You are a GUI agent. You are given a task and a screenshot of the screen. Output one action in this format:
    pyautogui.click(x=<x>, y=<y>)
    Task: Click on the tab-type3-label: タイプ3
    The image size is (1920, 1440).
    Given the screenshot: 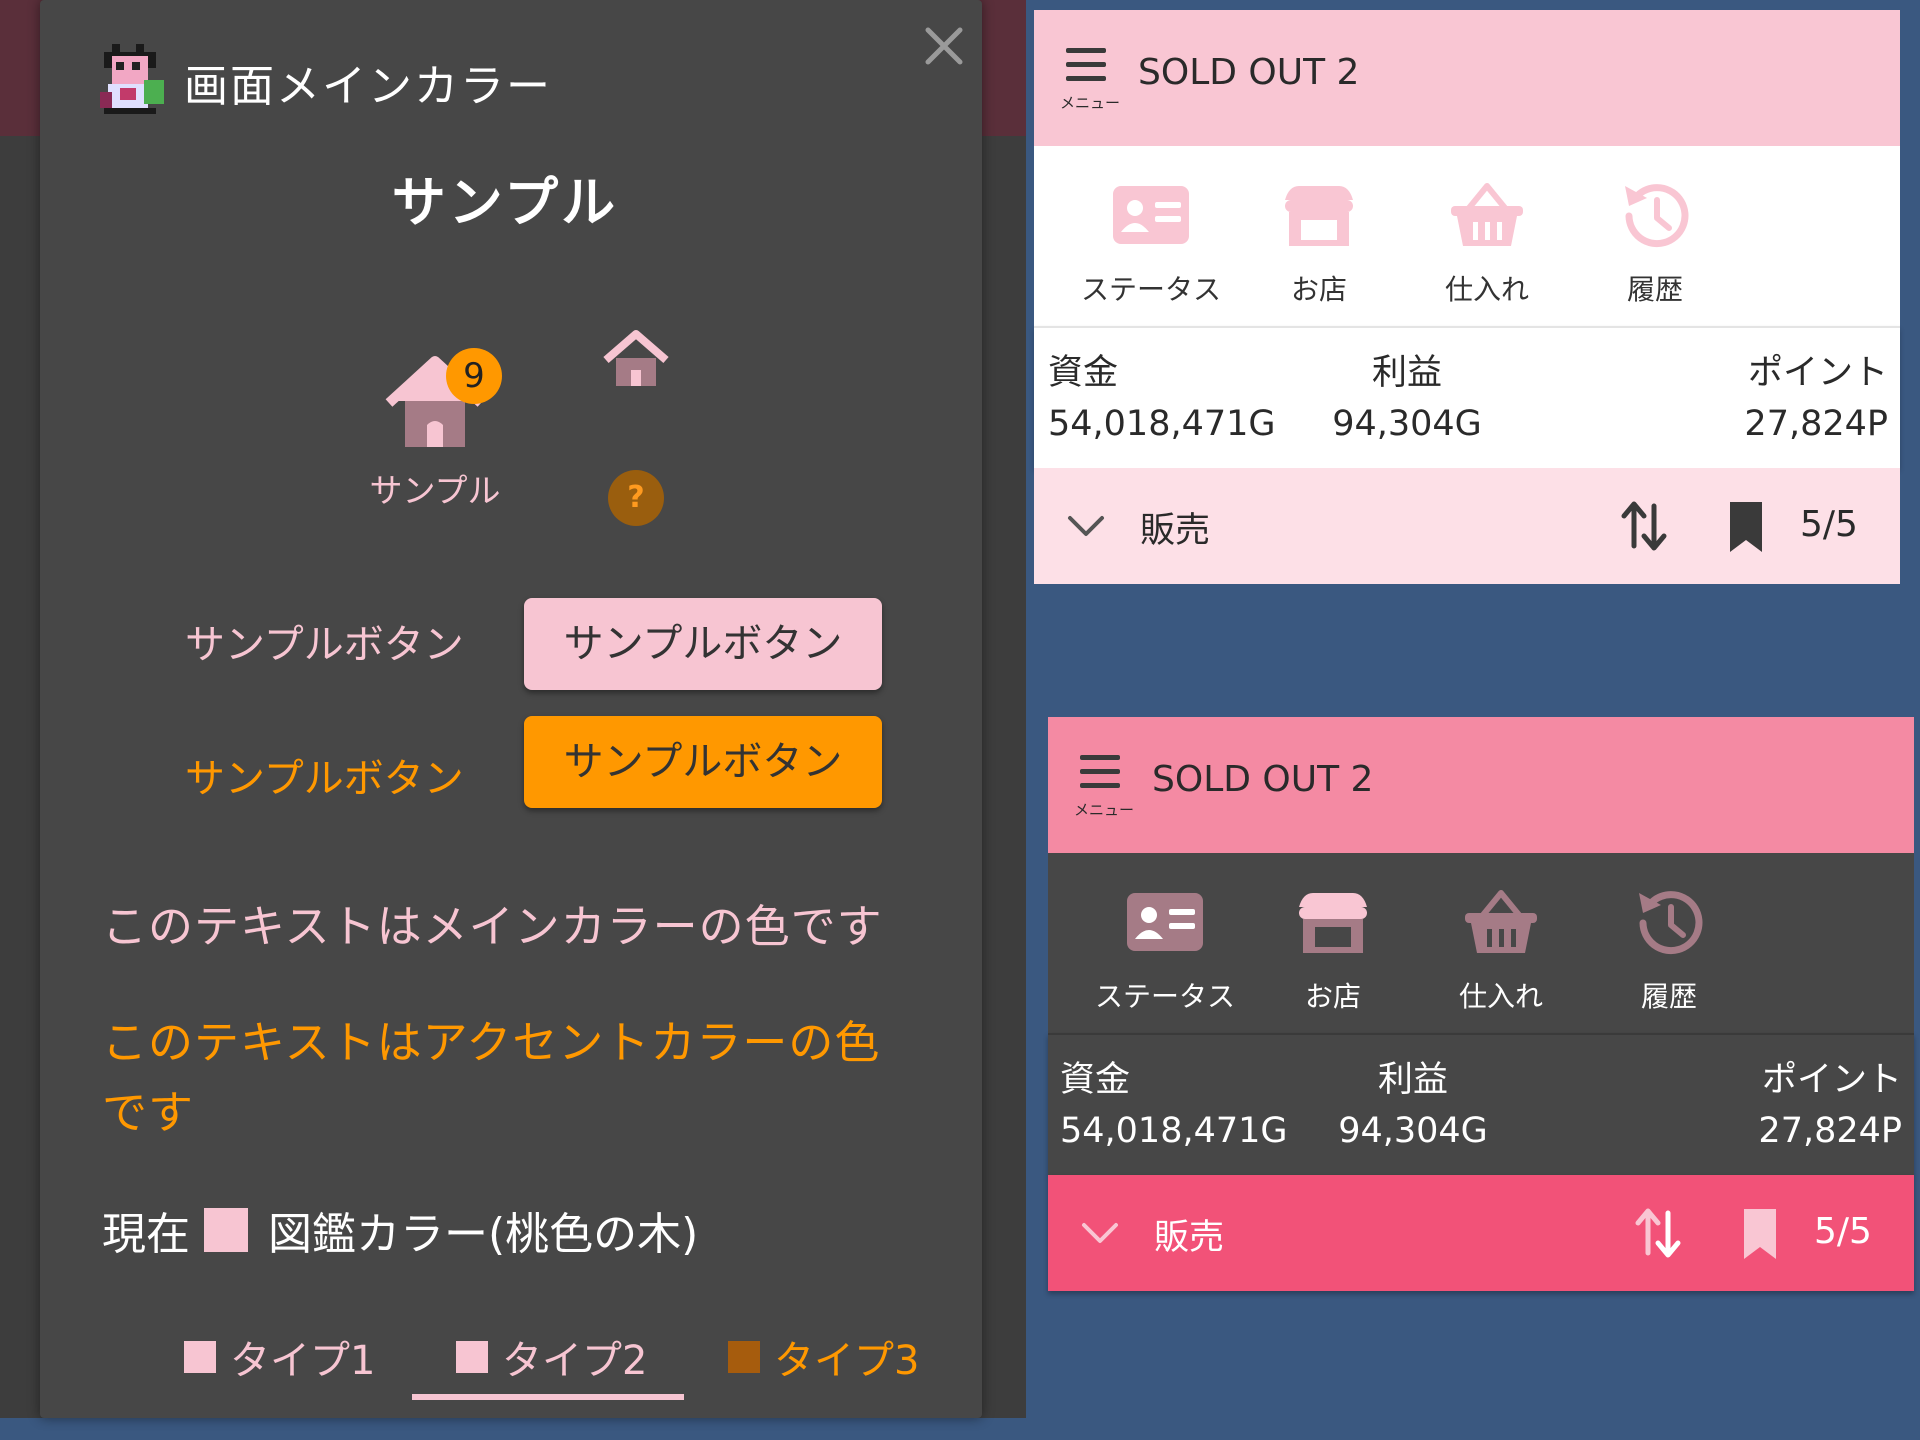 What is the action you would take?
    pyautogui.click(x=847, y=1361)
    